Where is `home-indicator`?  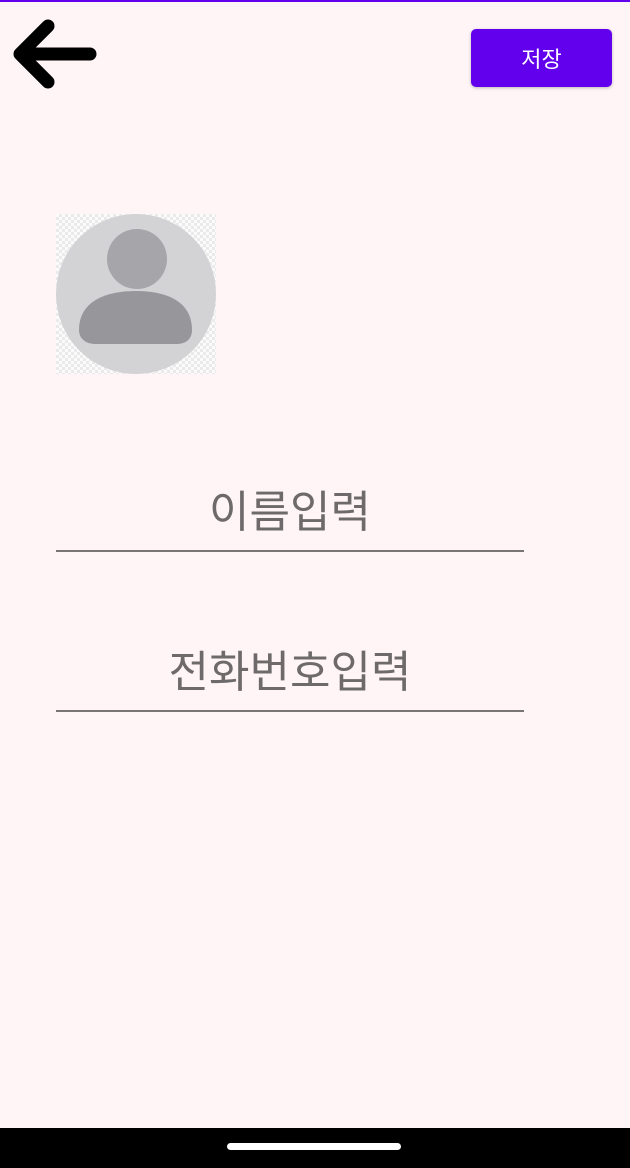 home-indicator is located at coordinates (314, 1146).